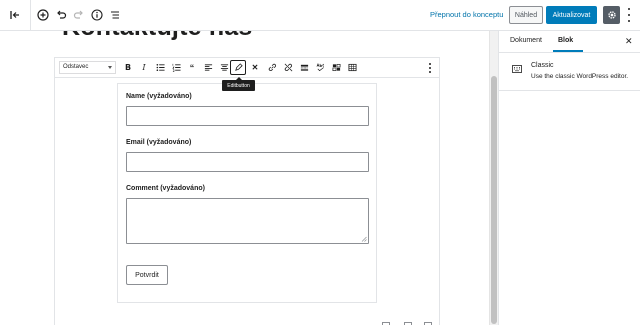 This screenshot has width=640, height=325. What do you see at coordinates (320, 67) in the screenshot?
I see `spellcheck-icon` at bounding box center [320, 67].